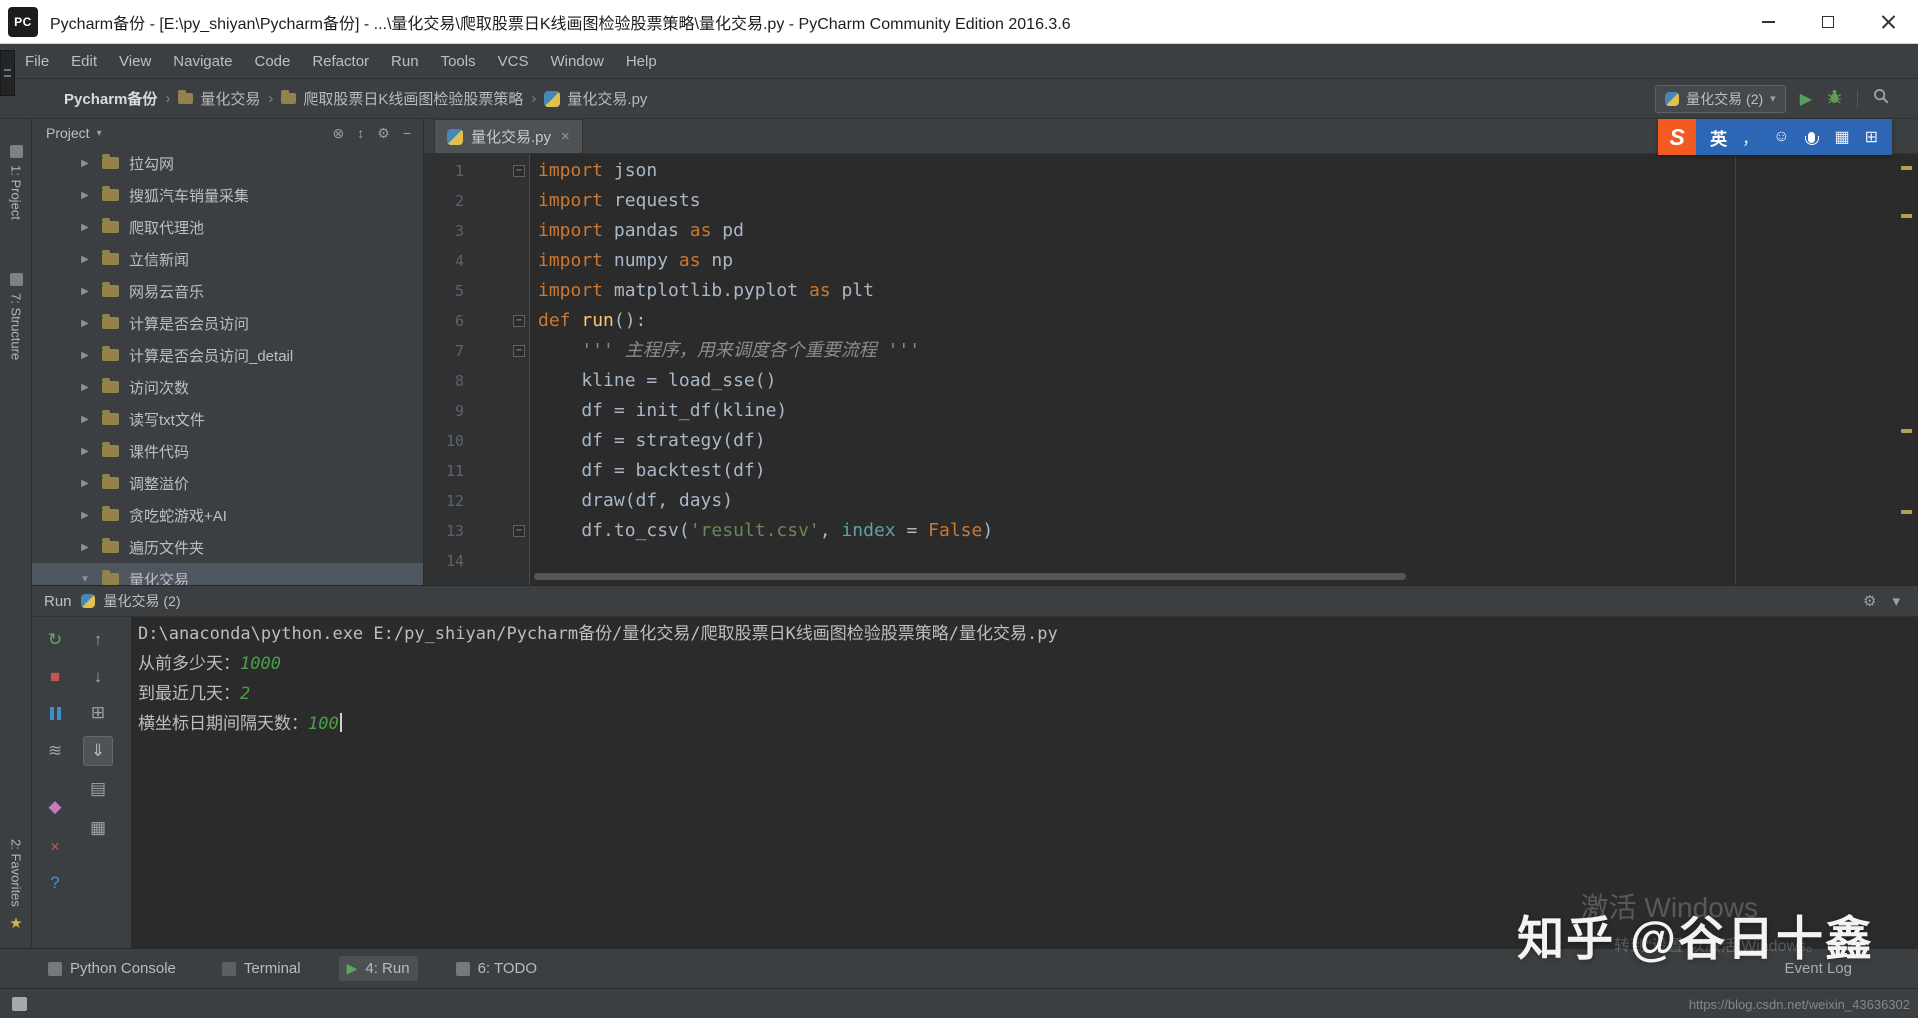 This screenshot has width=1918, height=1018. What do you see at coordinates (462, 968) in the screenshot?
I see `todo-icon` at bounding box center [462, 968].